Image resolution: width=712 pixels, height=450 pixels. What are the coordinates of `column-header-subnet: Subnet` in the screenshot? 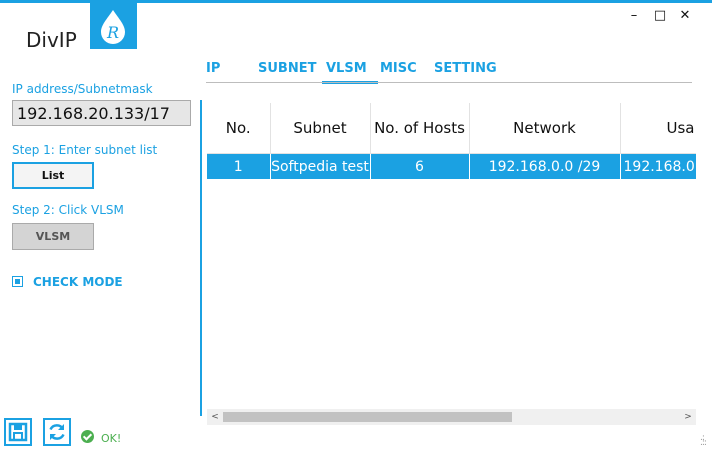 It's located at (320, 128).